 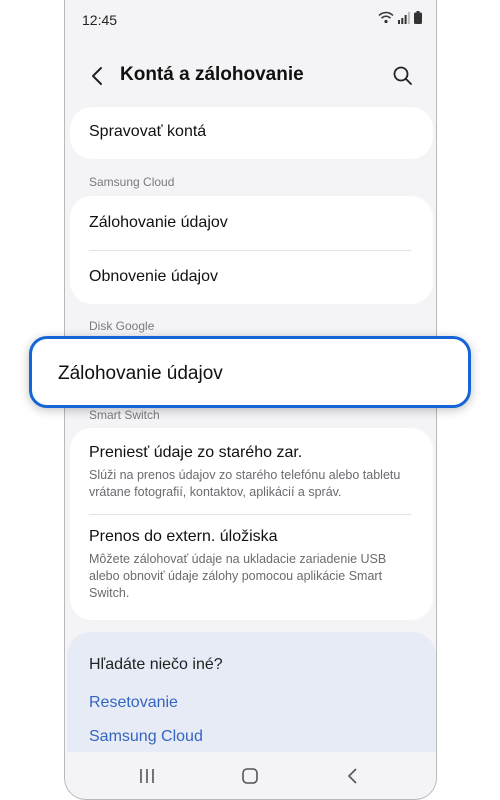 What do you see at coordinates (386, 17) in the screenshot?
I see `wifi-icon` at bounding box center [386, 17].